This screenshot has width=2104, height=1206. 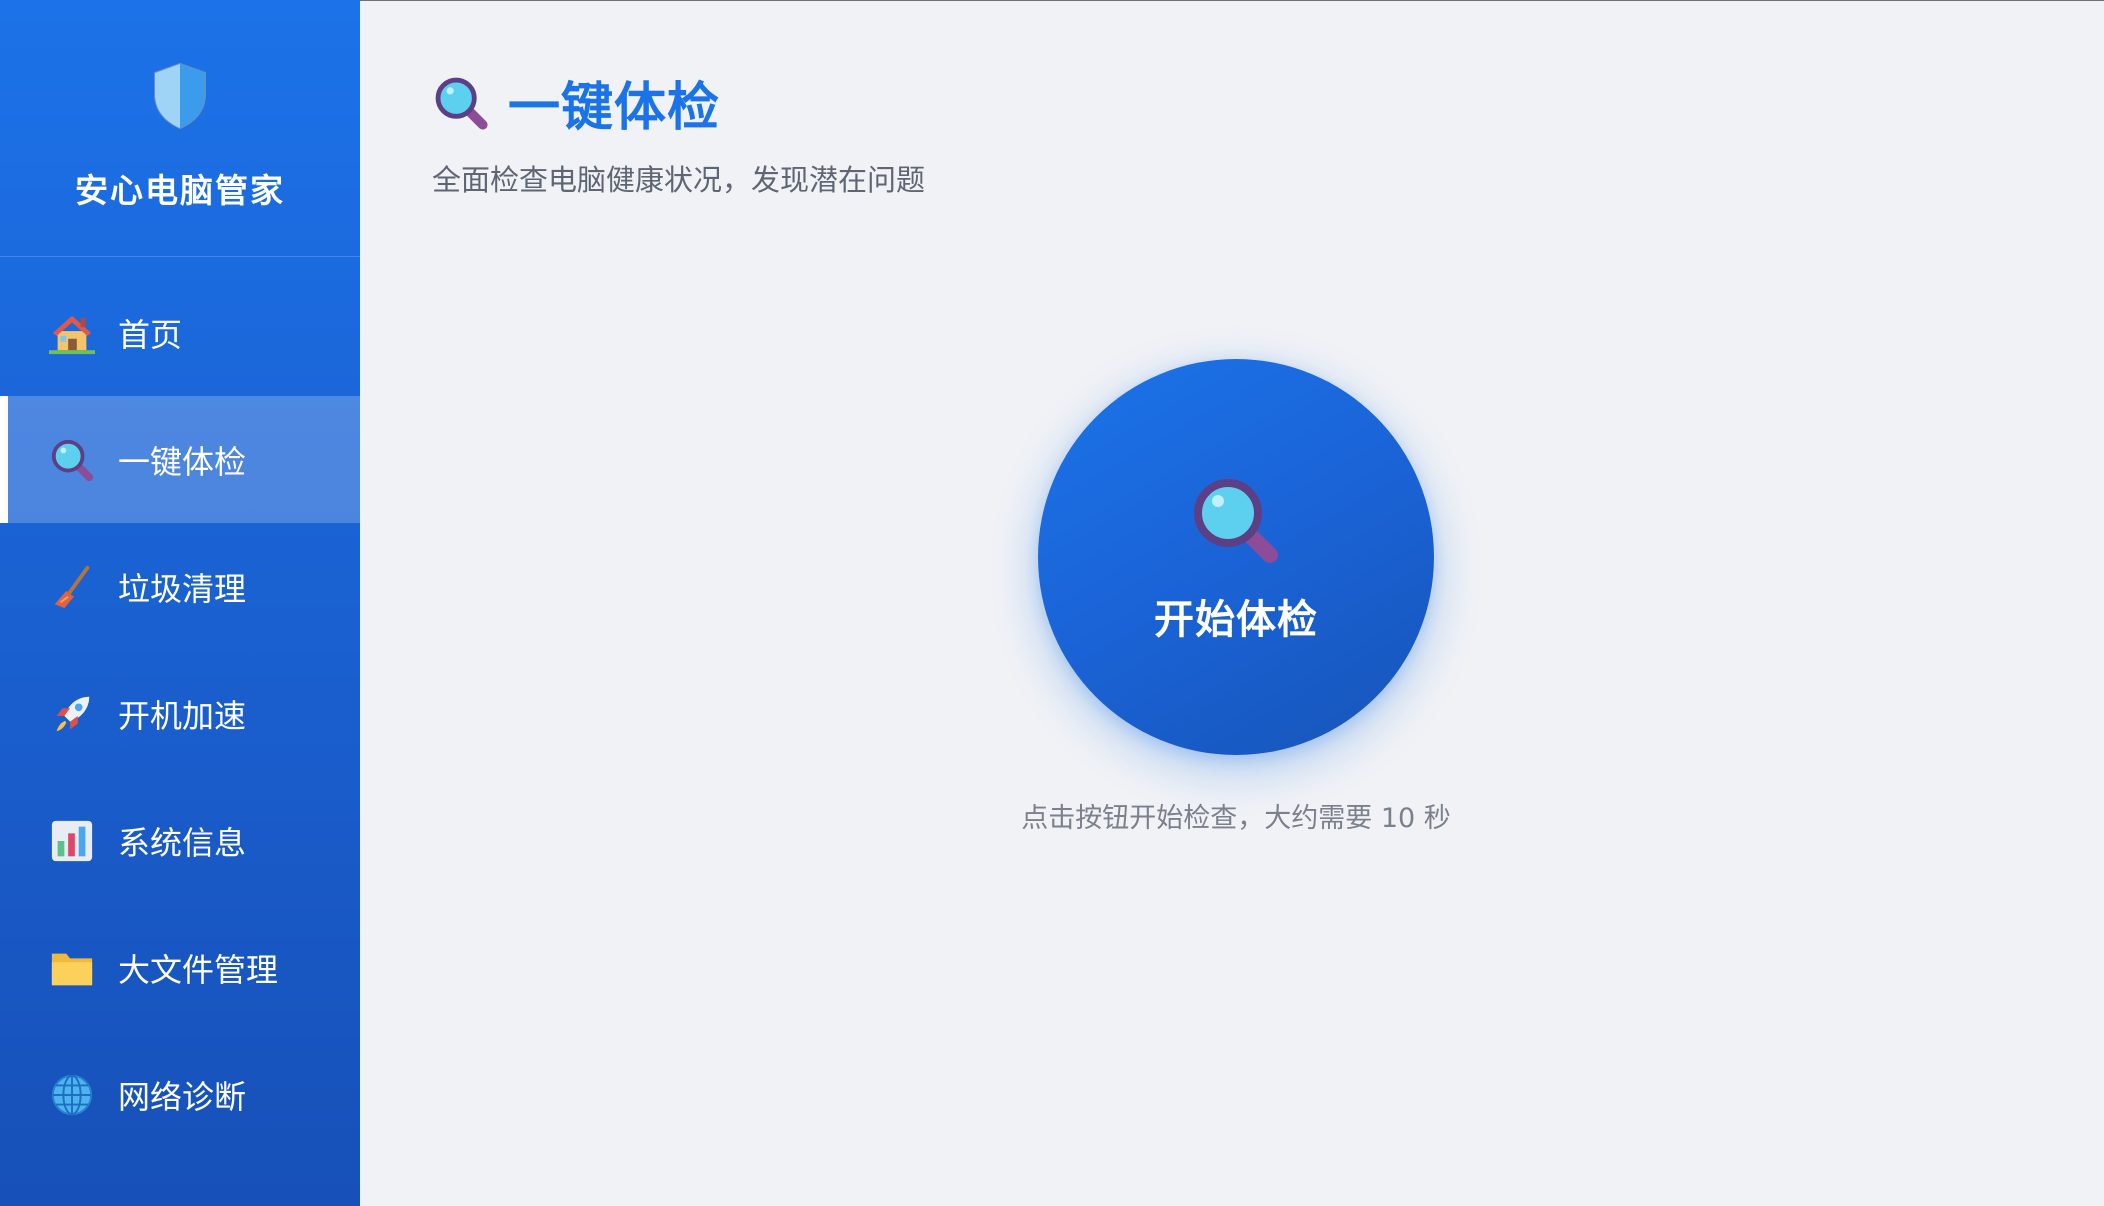 I want to click on page-subtitle: 全面检查电脑健康状况，发现潜在问题, so click(x=679, y=180).